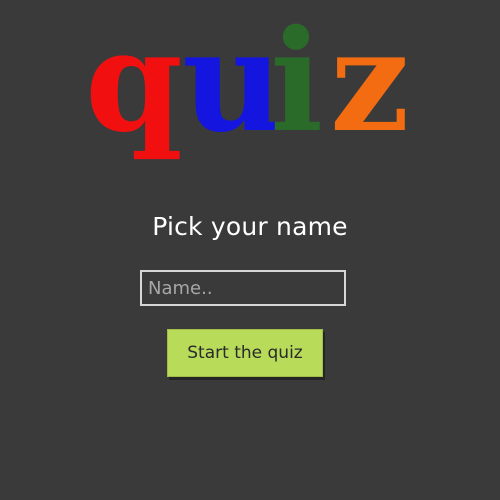 This screenshot has height=500, width=500. Describe the element at coordinates (296, 82) in the screenshot. I see `logo-letter-i: i` at that location.